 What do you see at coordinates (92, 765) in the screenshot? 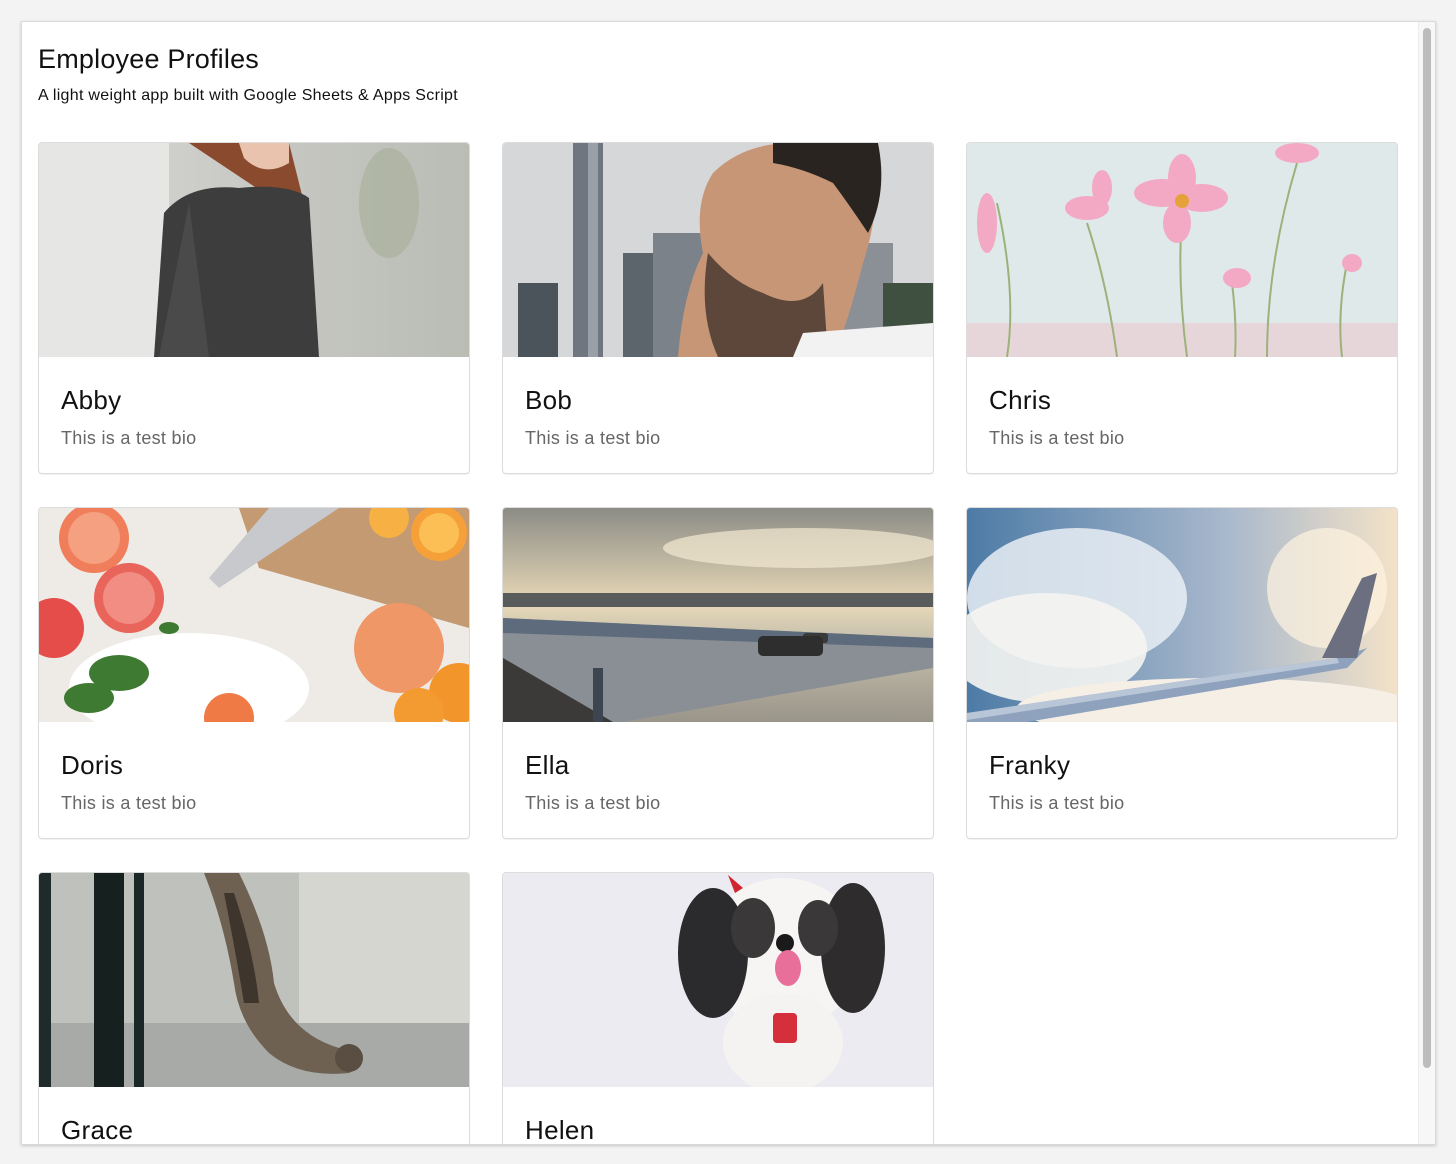
I see `profile-name: Doris` at bounding box center [92, 765].